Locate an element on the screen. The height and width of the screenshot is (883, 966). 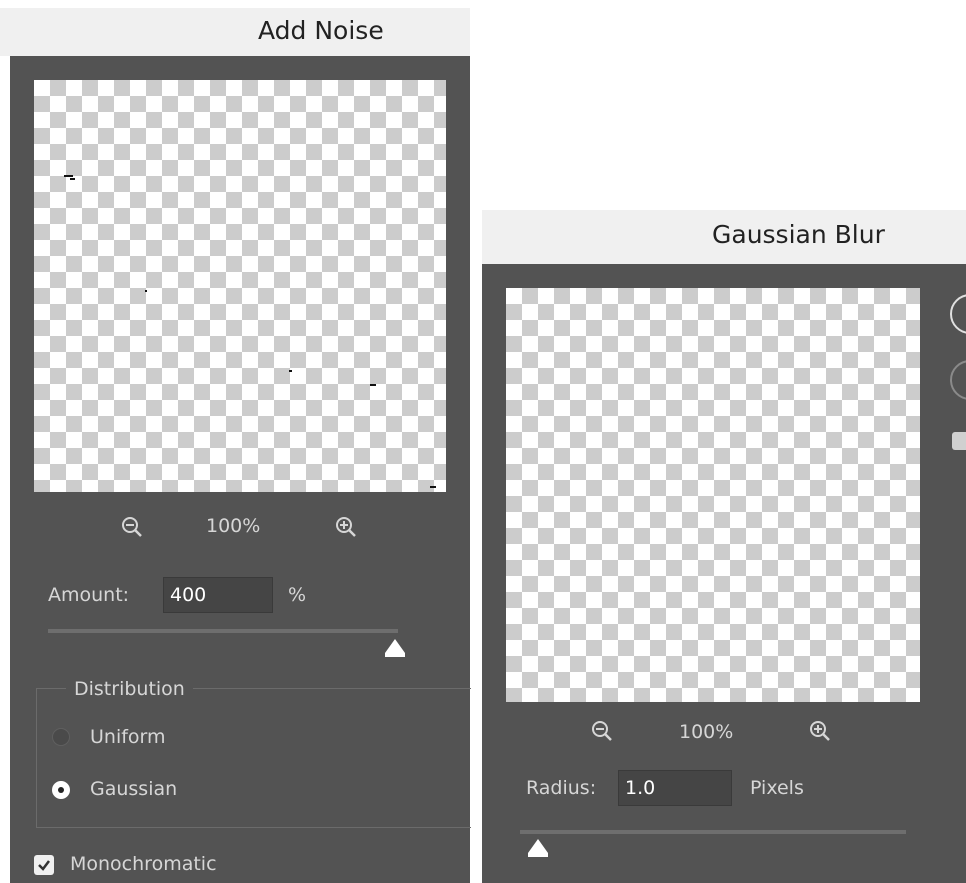
distribution-label: Distribution is located at coordinates (129, 689).